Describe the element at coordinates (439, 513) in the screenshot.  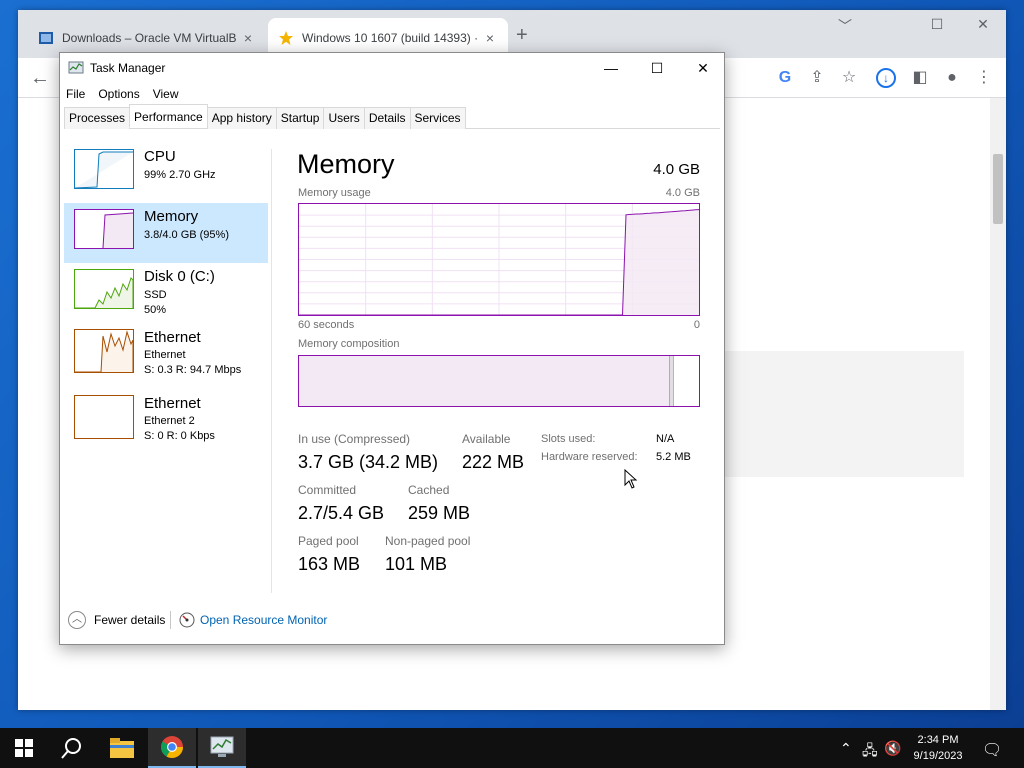
I see `cached-value: 259 MB` at that location.